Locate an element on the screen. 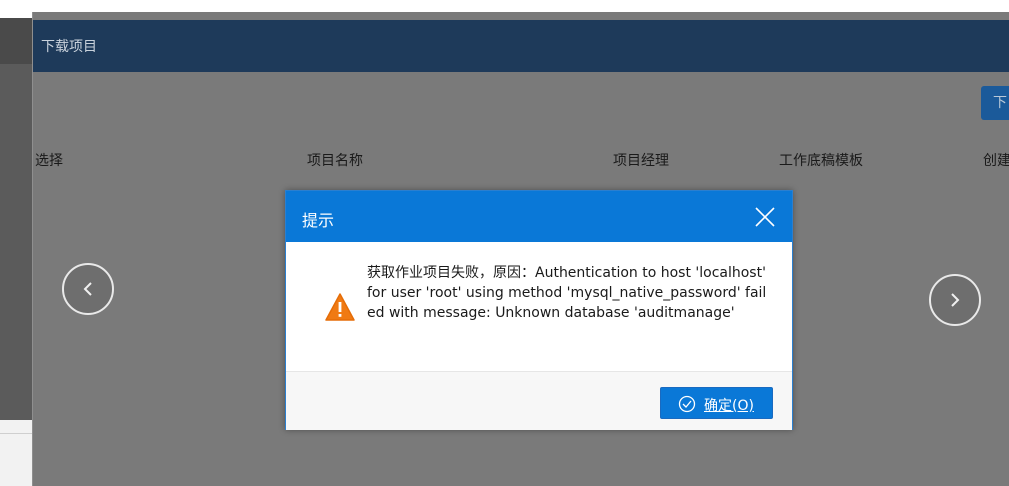 Image resolution: width=1009 pixels, height=486 pixels. background-strip-mid is located at coordinates (16, 242).